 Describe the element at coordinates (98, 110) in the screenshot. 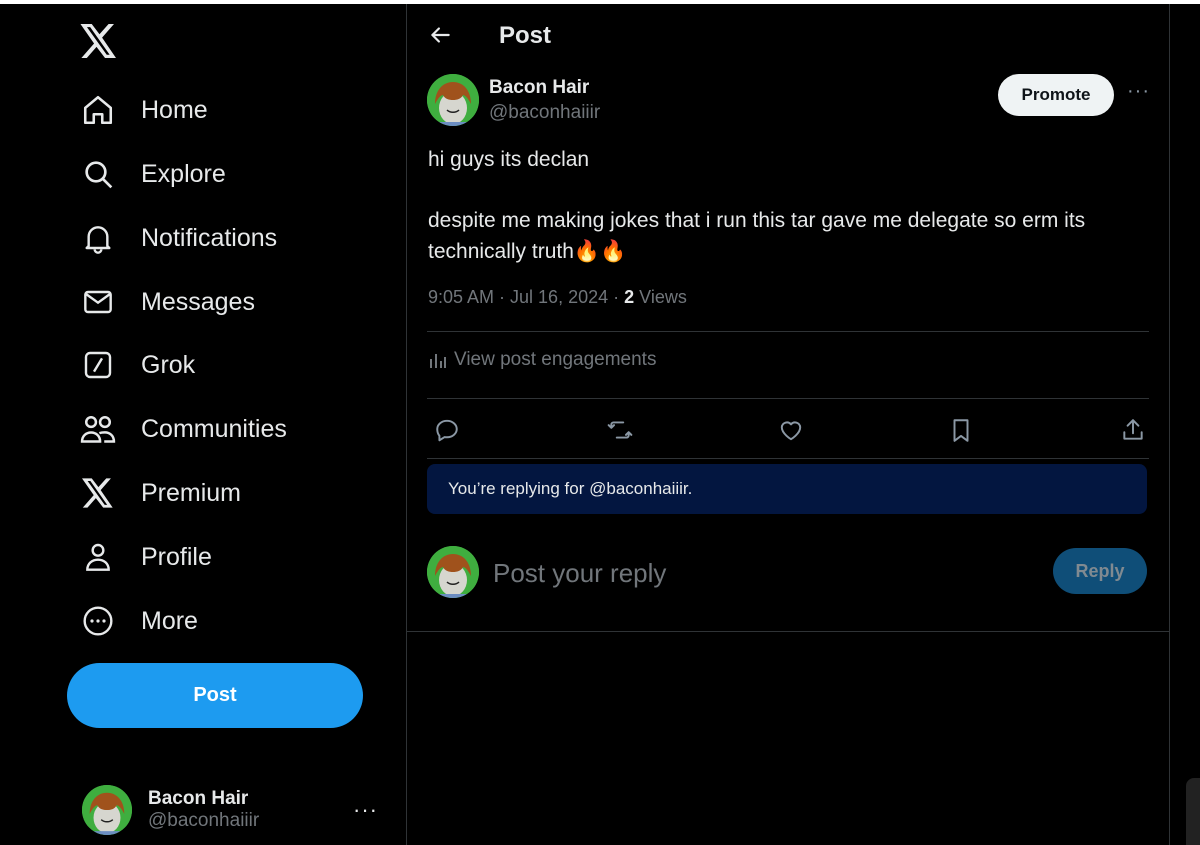

I see `home-icon` at that location.